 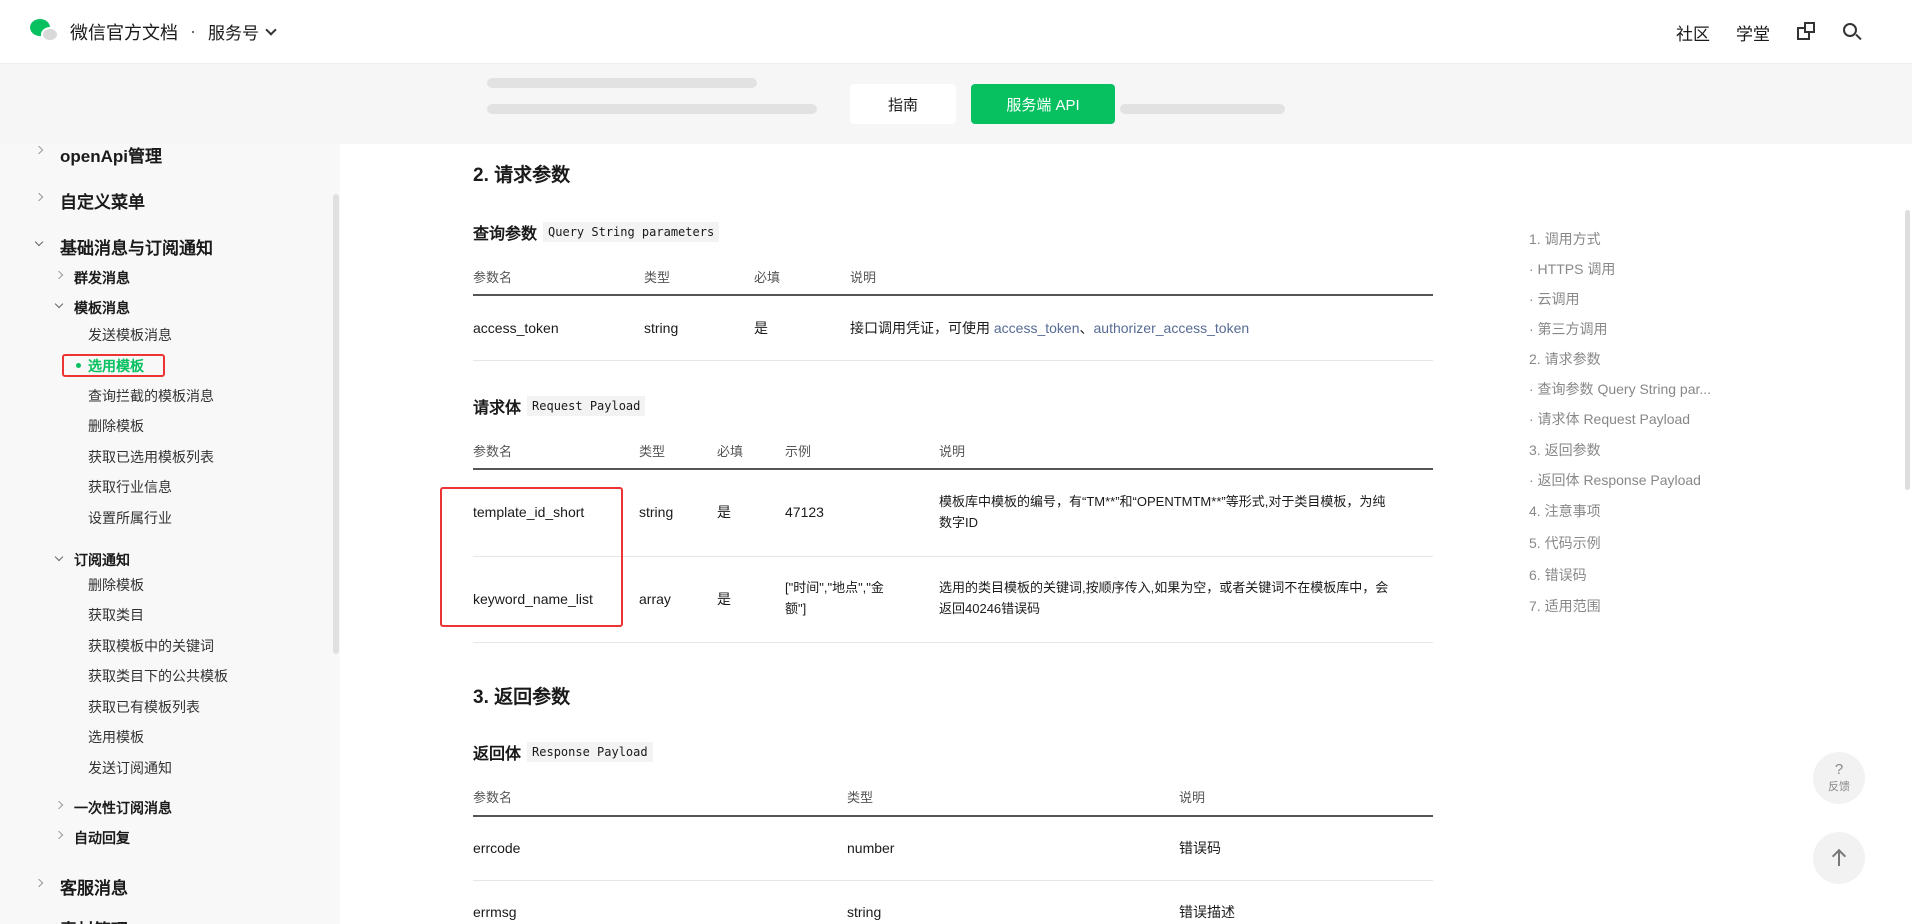 What do you see at coordinates (78, 365) in the screenshot?
I see `active-indicator` at bounding box center [78, 365].